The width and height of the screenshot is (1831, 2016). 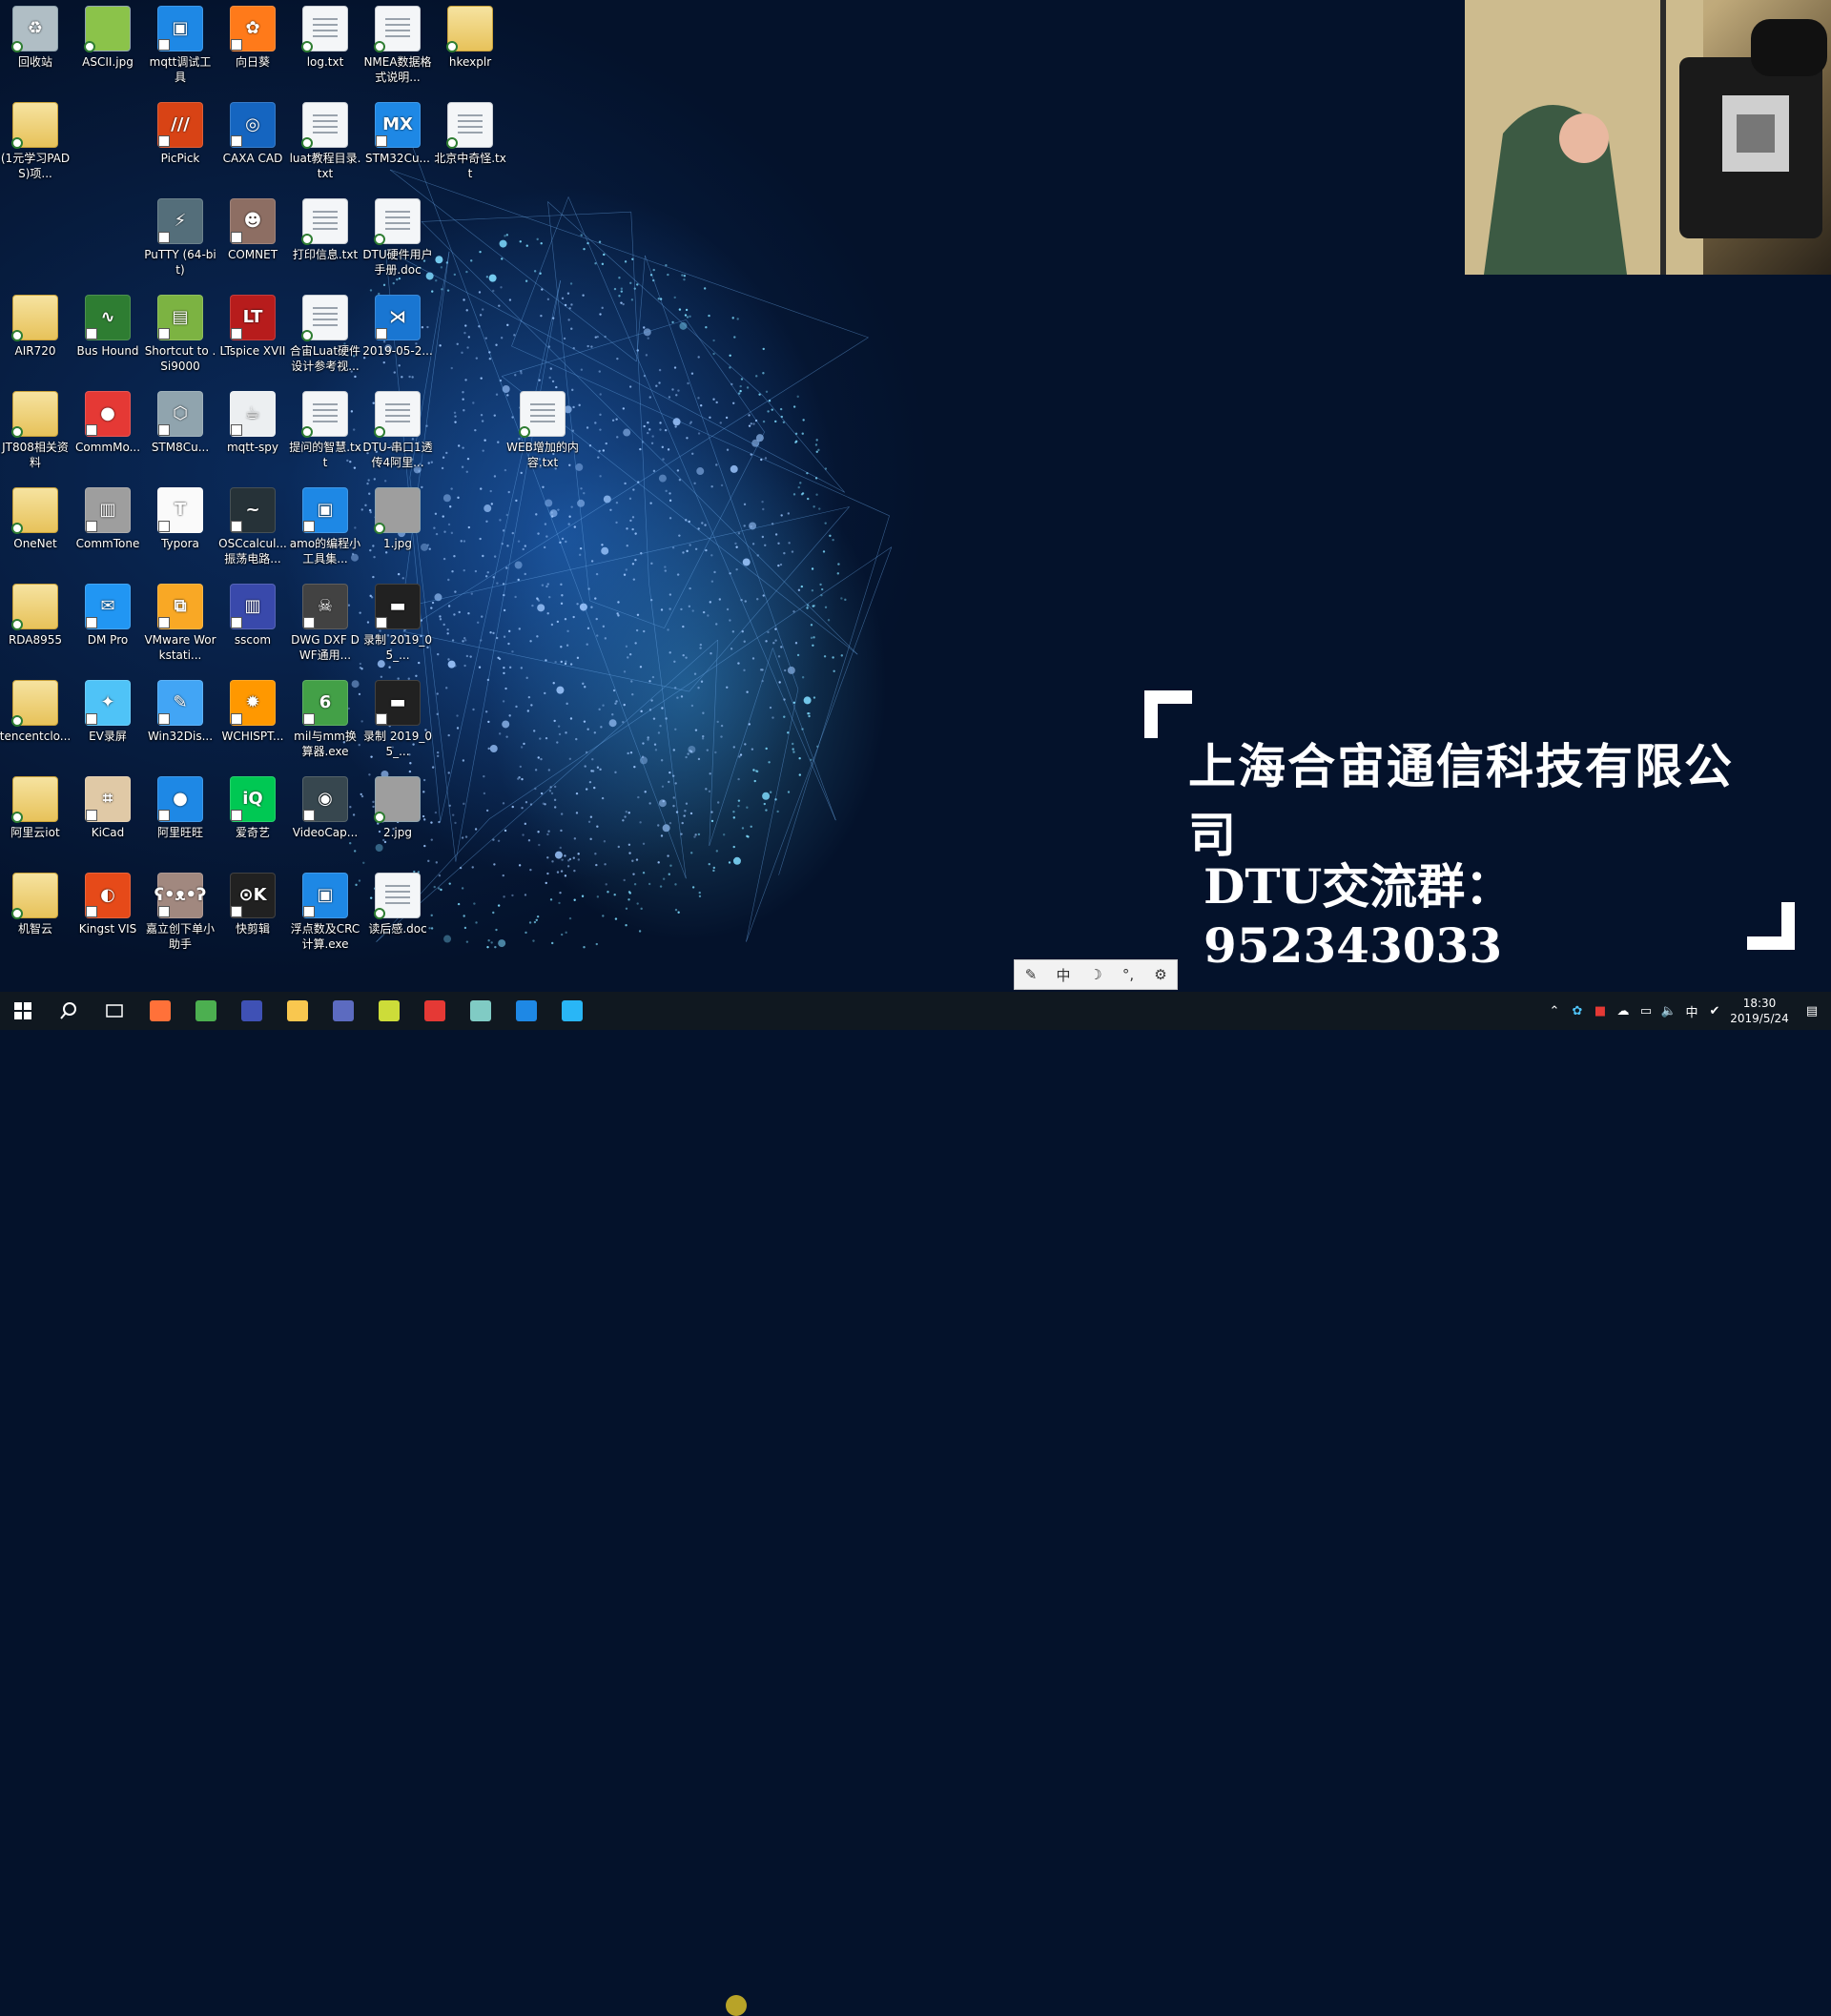 What do you see at coordinates (397, 805) in the screenshot?
I see `desktop-icon: 2.jpg` at bounding box center [397, 805].